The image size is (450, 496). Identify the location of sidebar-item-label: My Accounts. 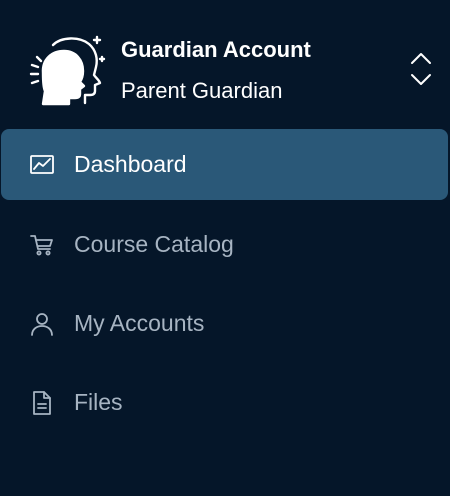
(139, 323).